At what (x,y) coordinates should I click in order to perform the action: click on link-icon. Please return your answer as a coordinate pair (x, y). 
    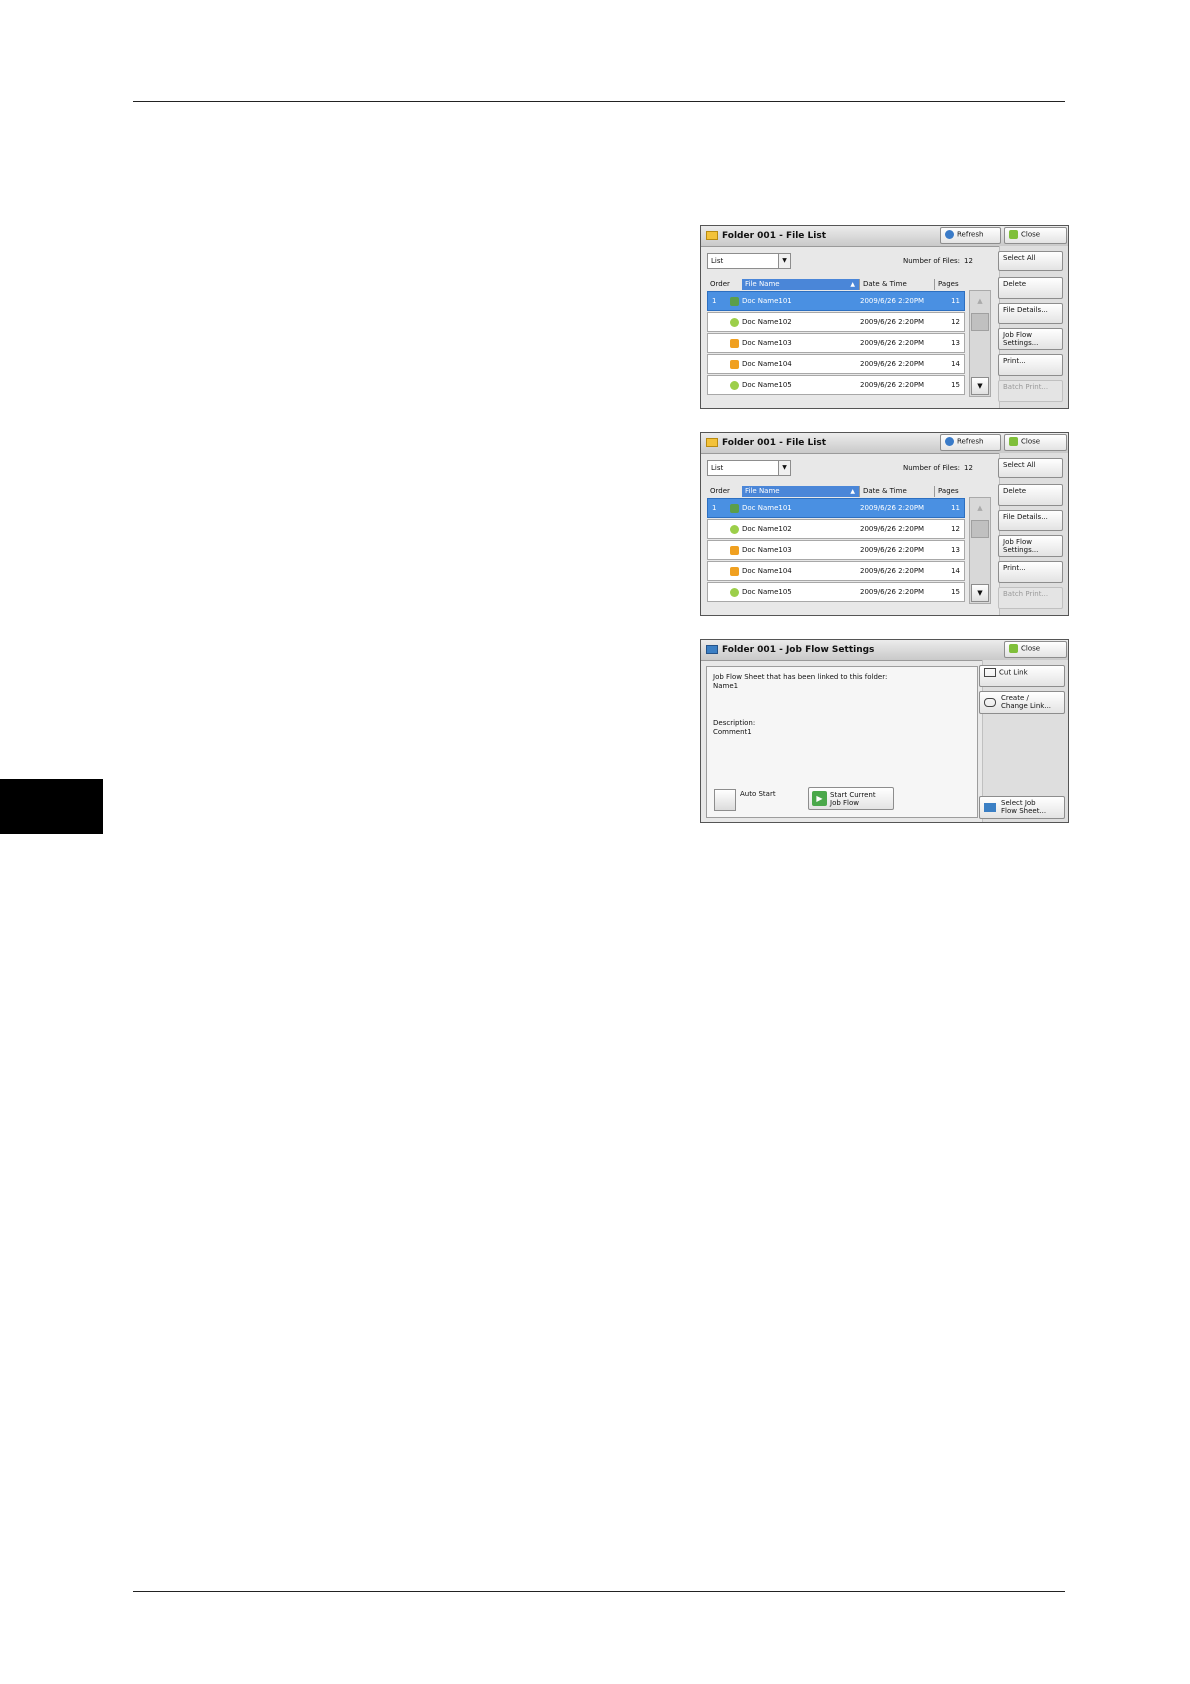
    Looking at the image, I should click on (990, 702).